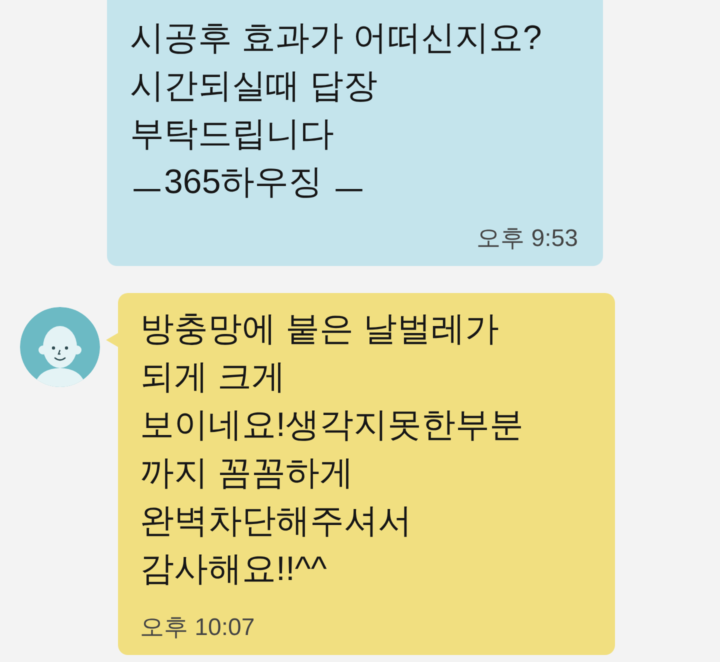 The image size is (720, 662). What do you see at coordinates (197, 628) in the screenshot?
I see `message-time: 오후 10:07` at bounding box center [197, 628].